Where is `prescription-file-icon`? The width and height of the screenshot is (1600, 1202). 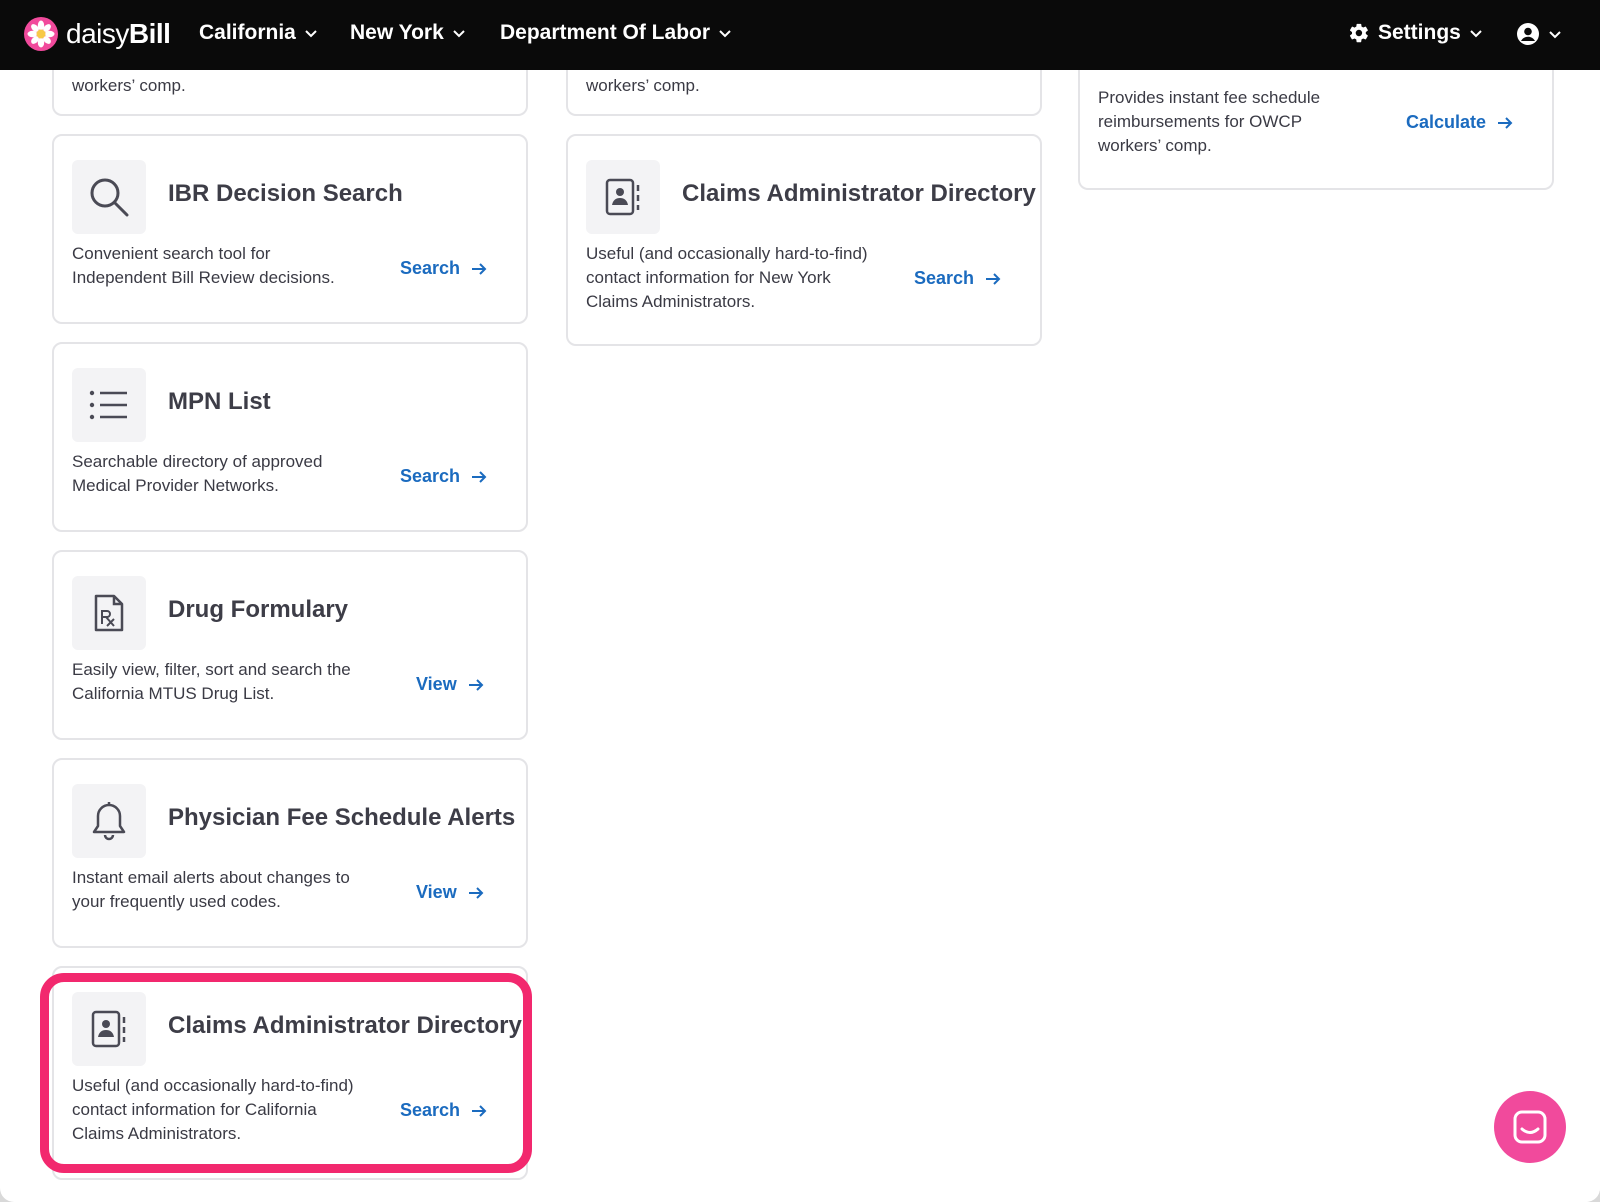
prescription-file-icon is located at coordinates (109, 613).